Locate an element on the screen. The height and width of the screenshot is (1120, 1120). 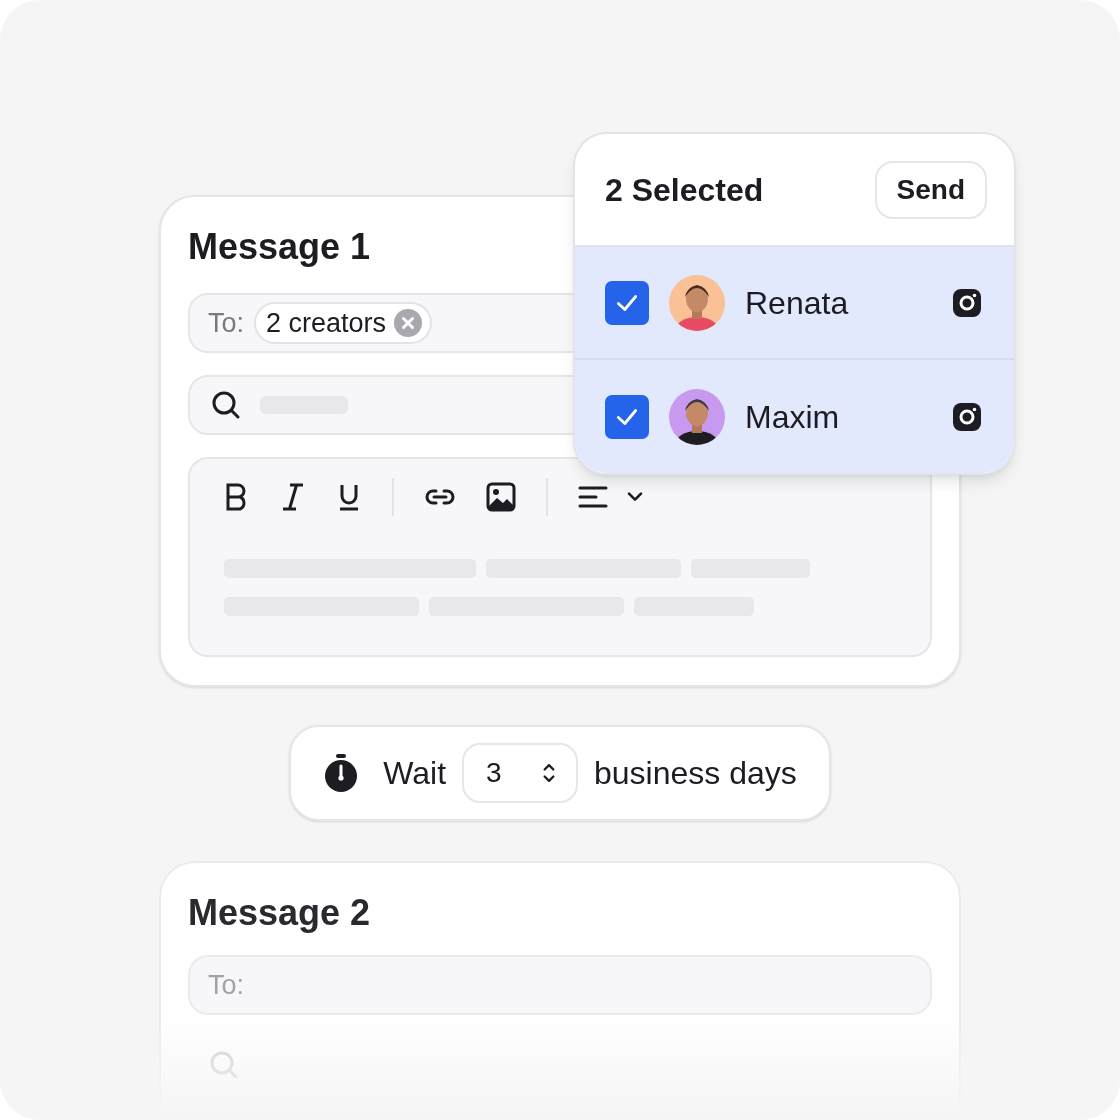
send-button: Send is located at coordinates (930, 189).